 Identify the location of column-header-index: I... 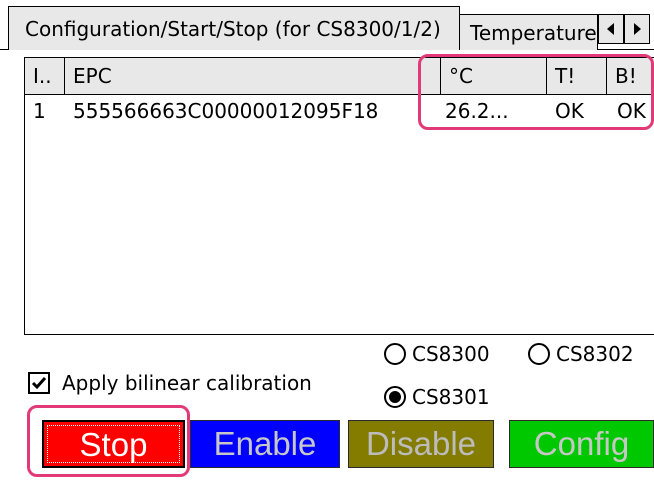
(45, 76).